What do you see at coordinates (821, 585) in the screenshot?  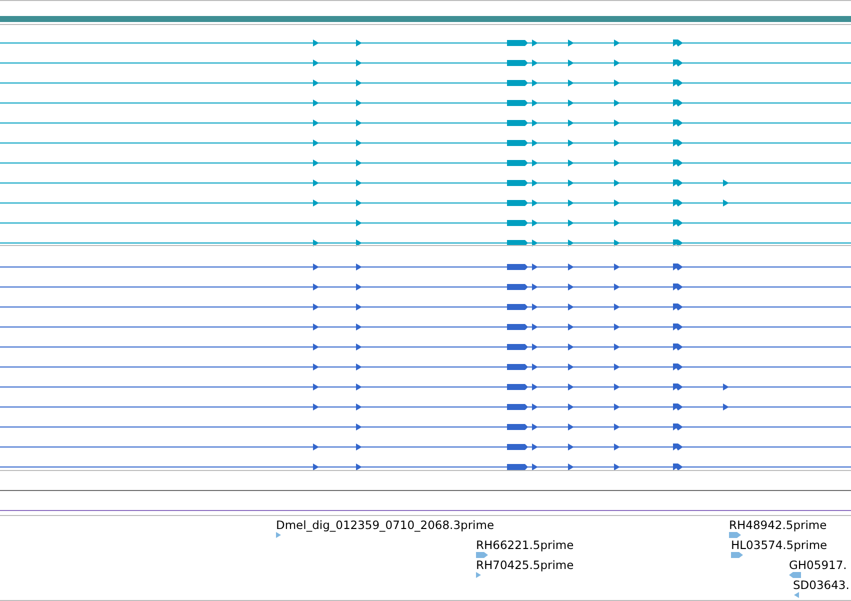 I see `est-label: SD03643.` at bounding box center [821, 585].